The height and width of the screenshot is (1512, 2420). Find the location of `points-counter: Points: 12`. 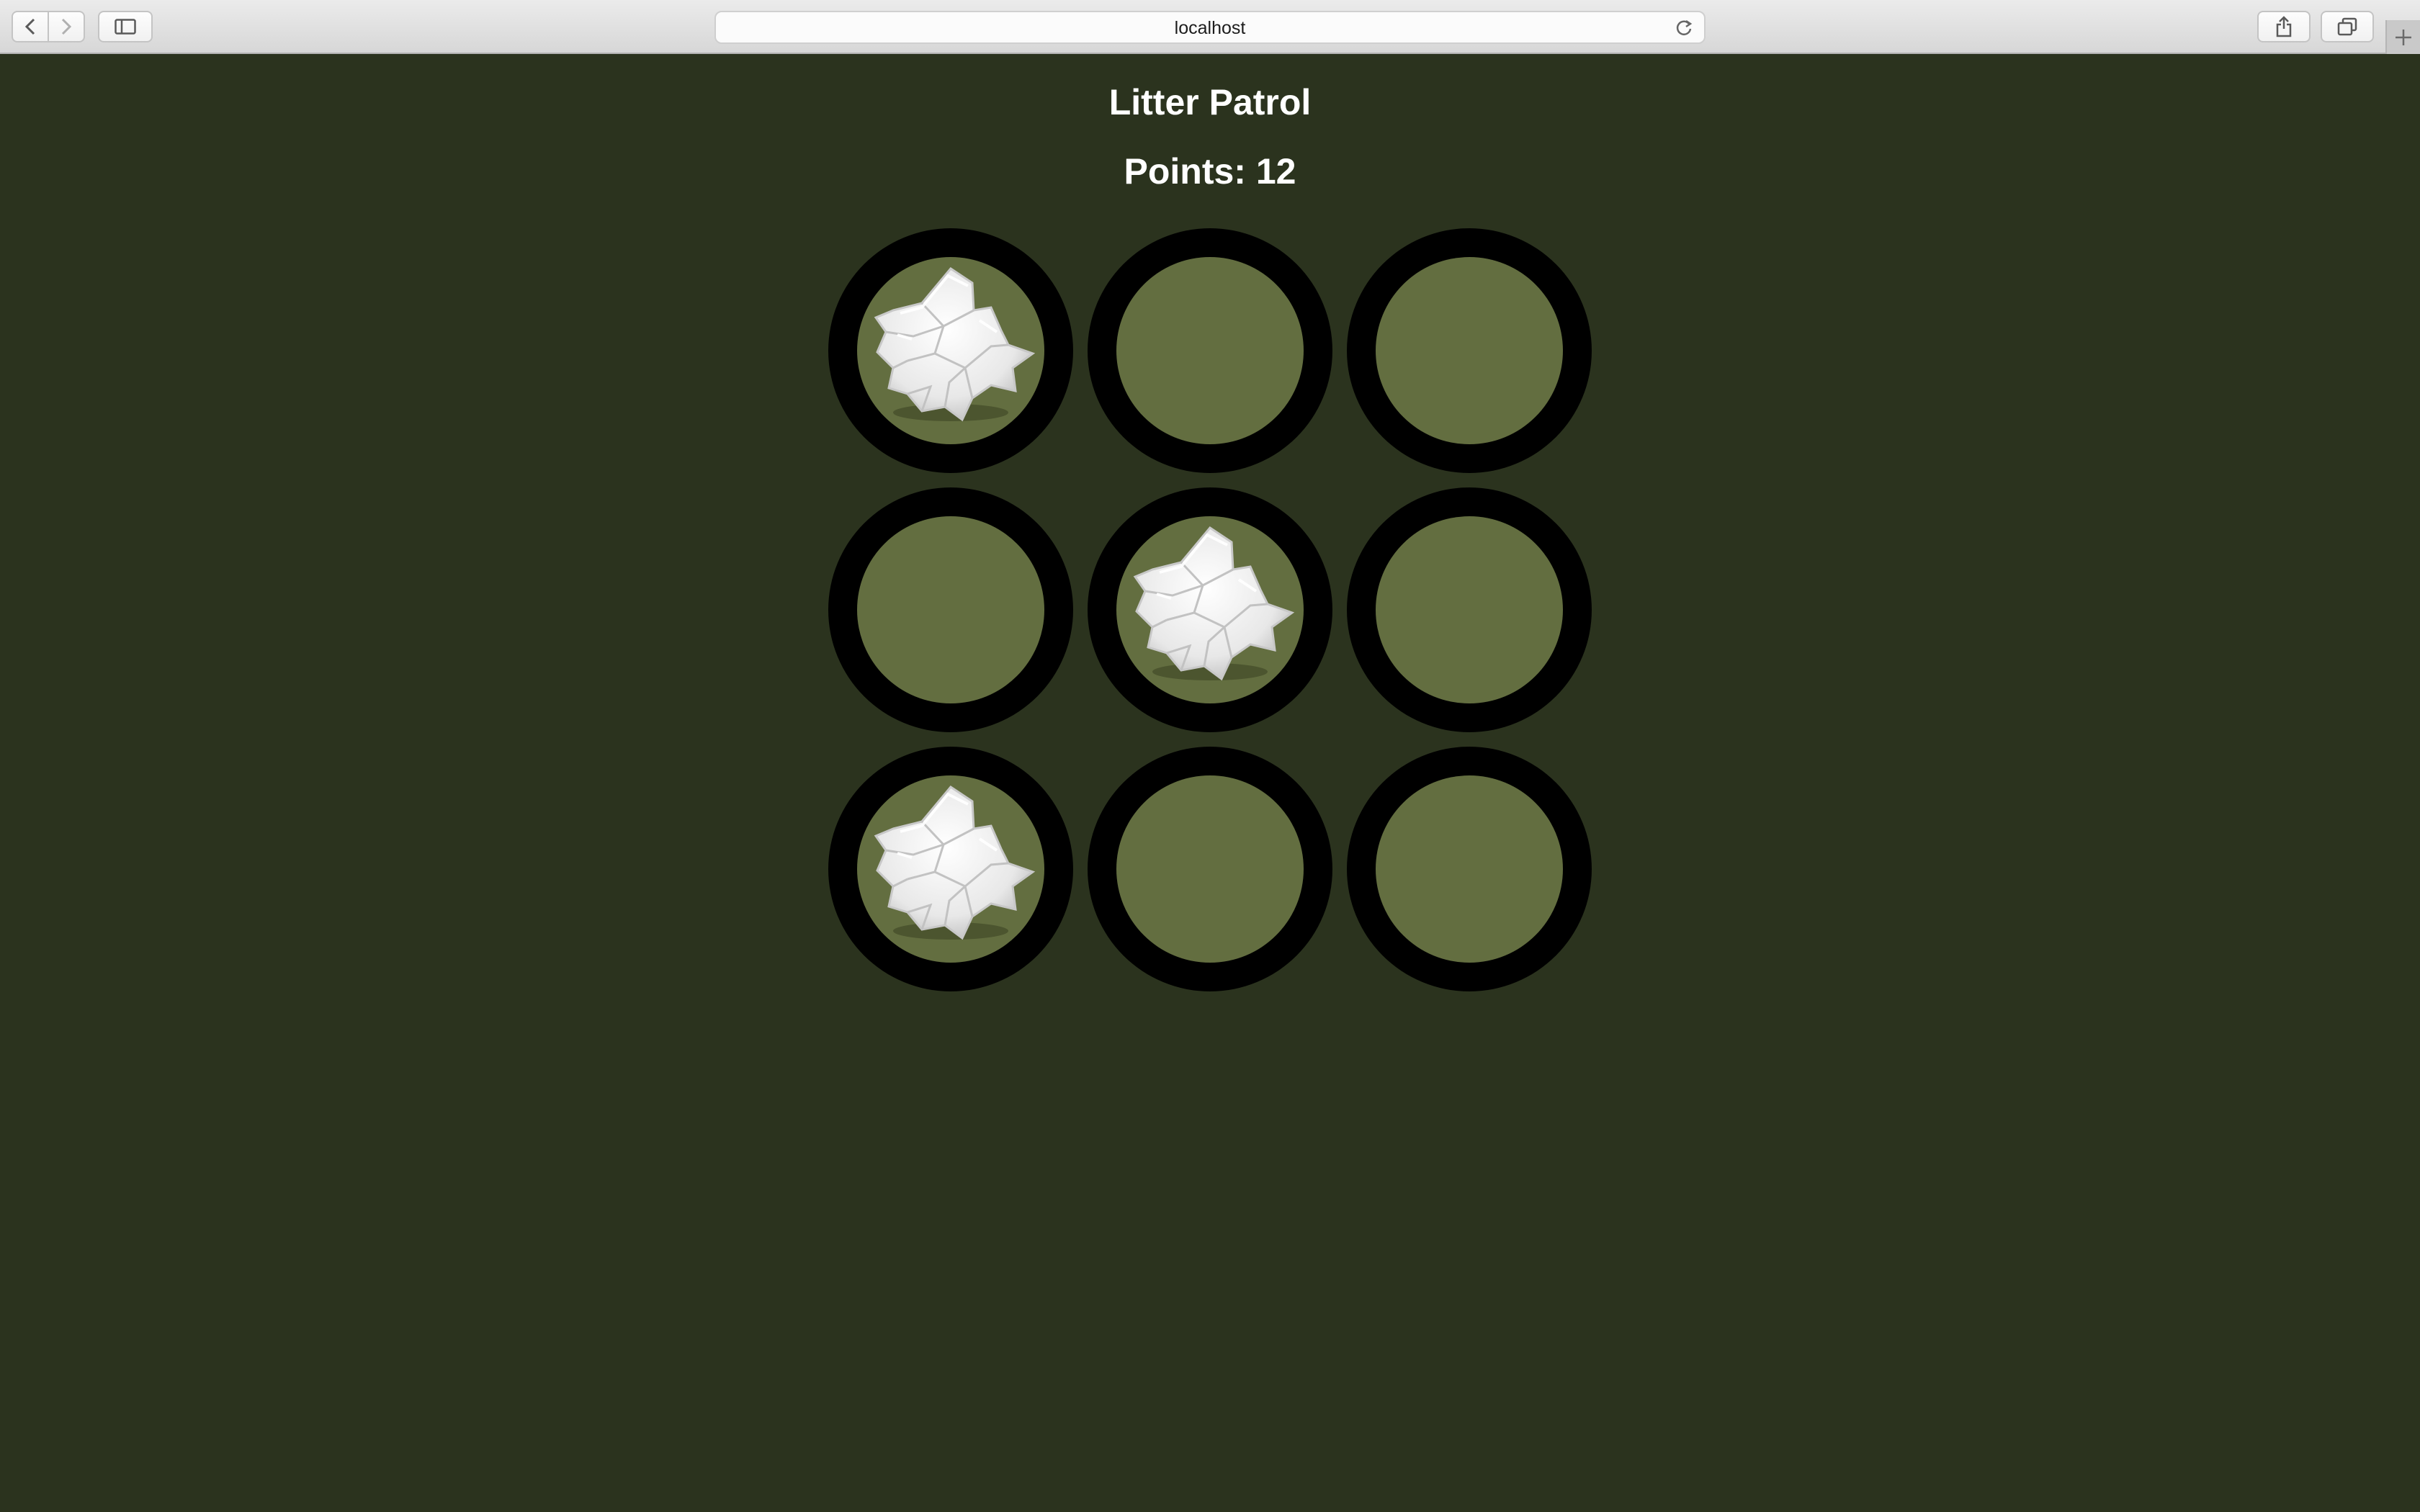

points-counter: Points: 12 is located at coordinates (1210, 171).